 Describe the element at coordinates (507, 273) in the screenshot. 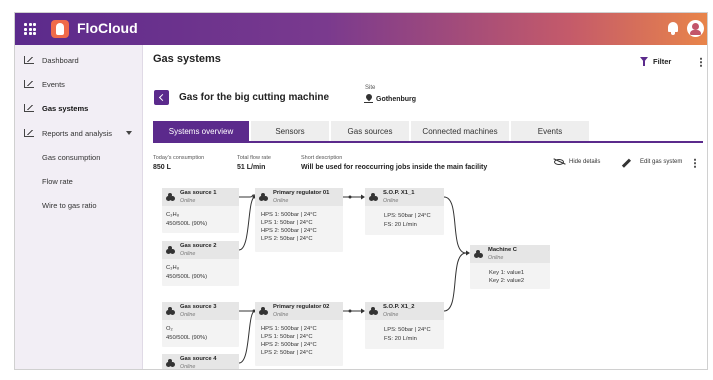

I see `reading: Key 1: value1` at that location.